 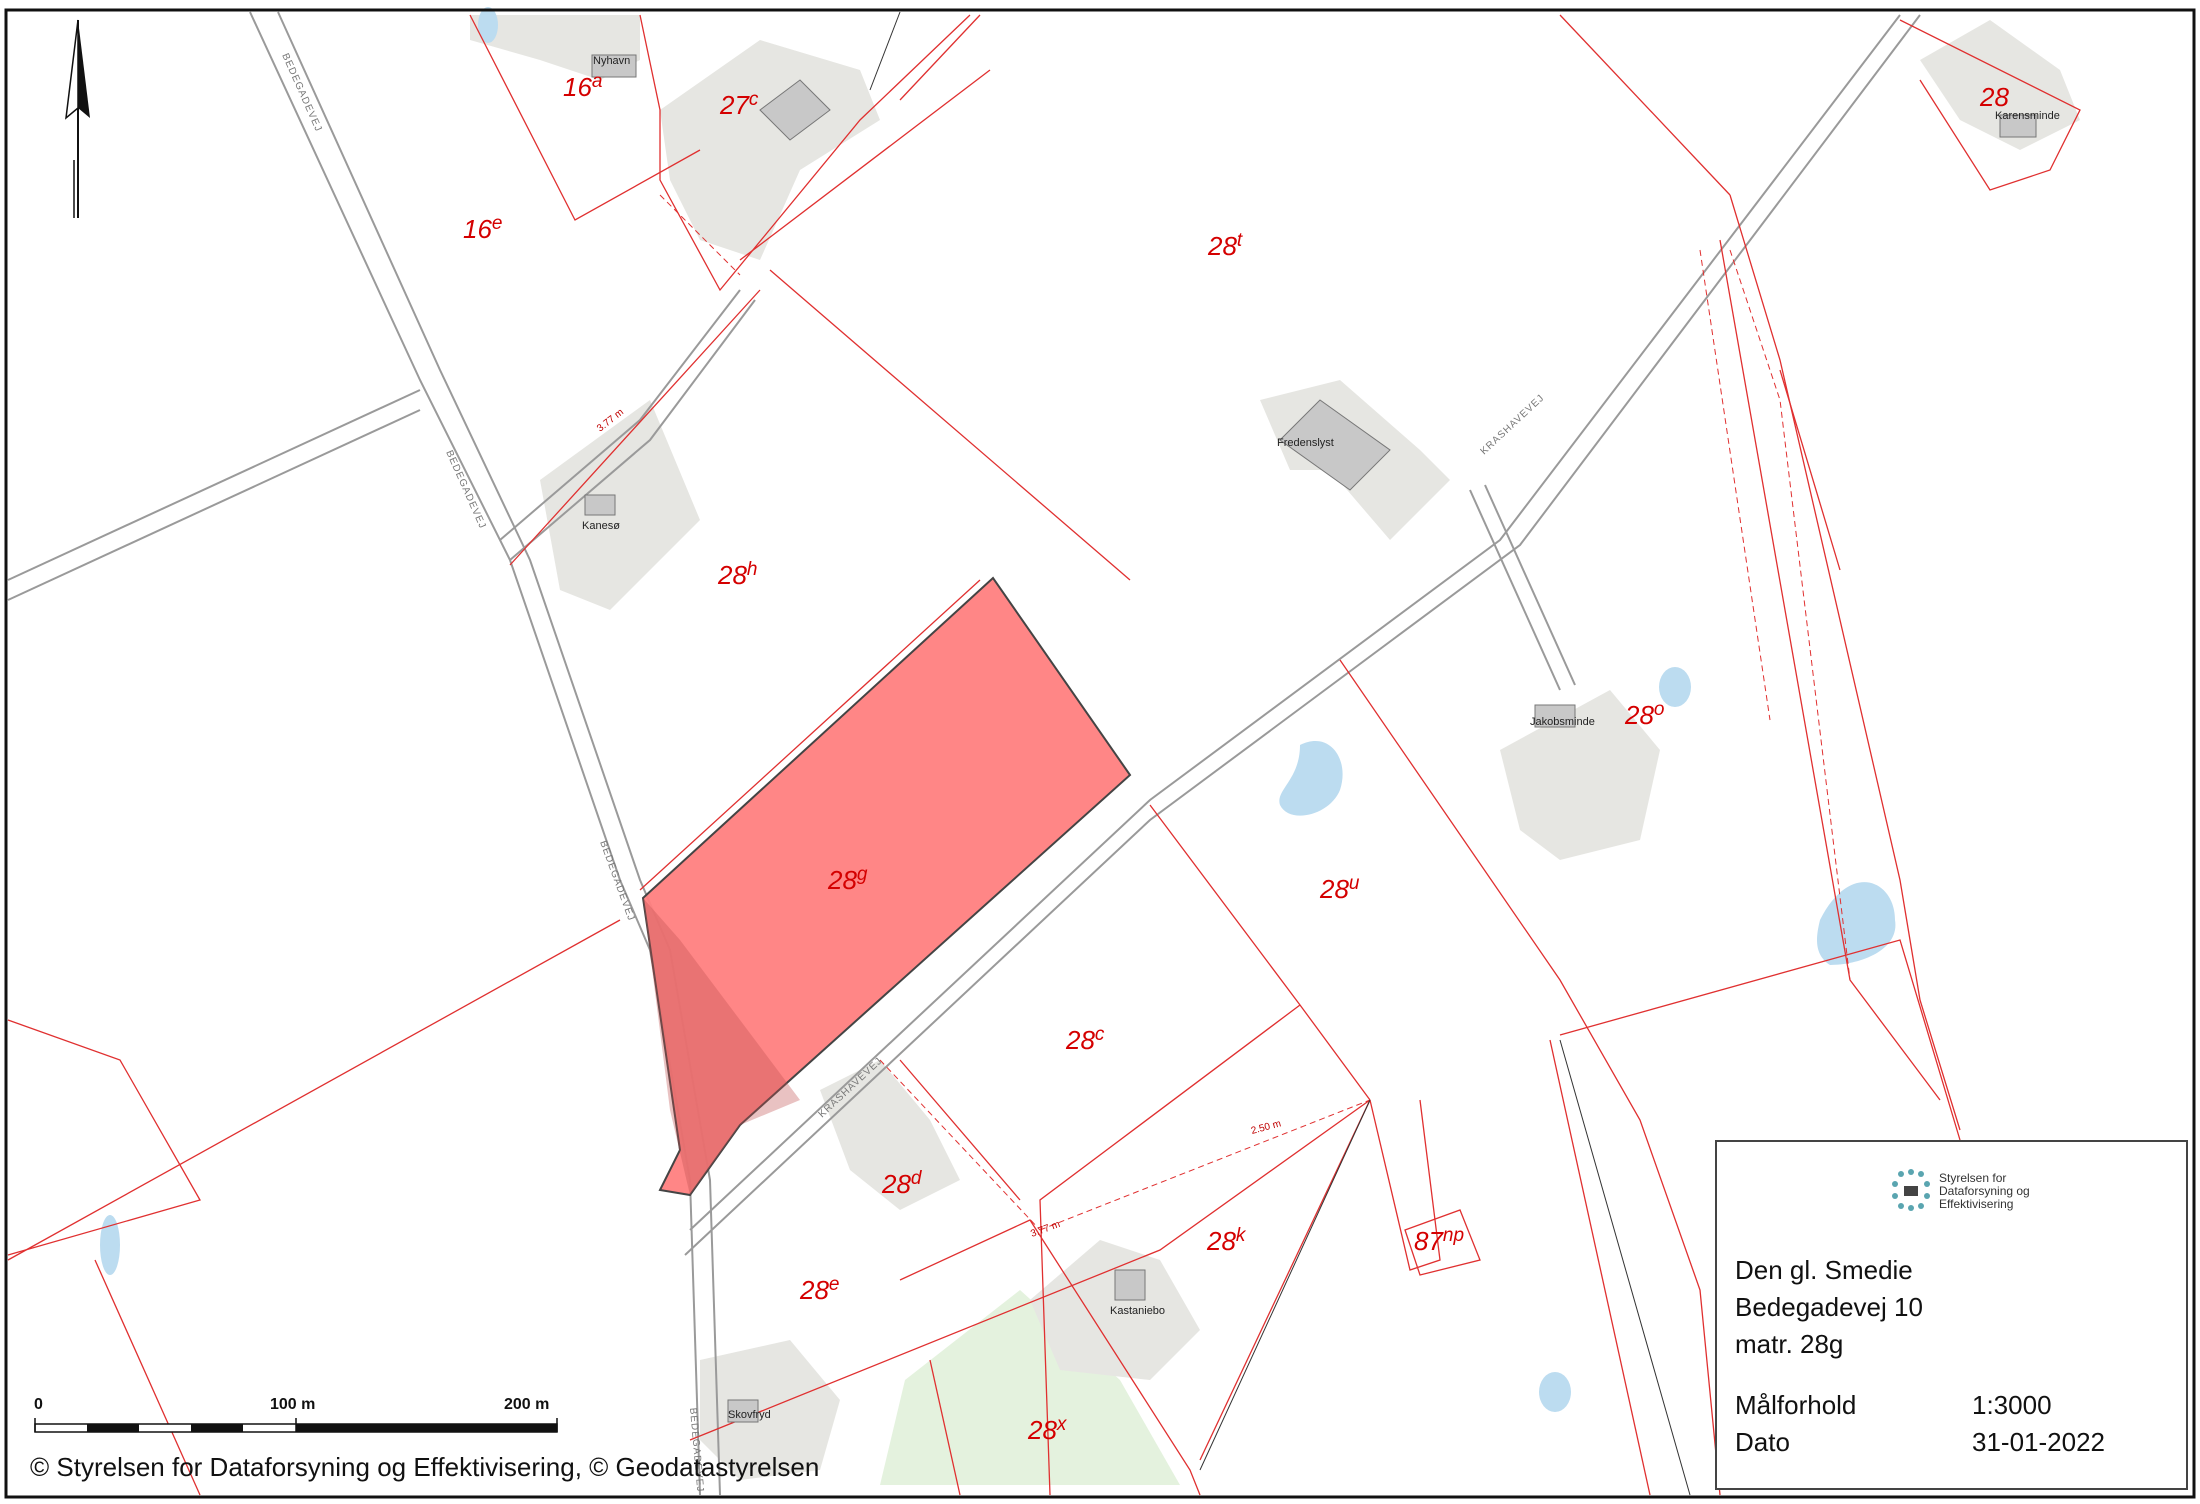 I want to click on legend-date-label: Dato, so click(x=1762, y=1442).